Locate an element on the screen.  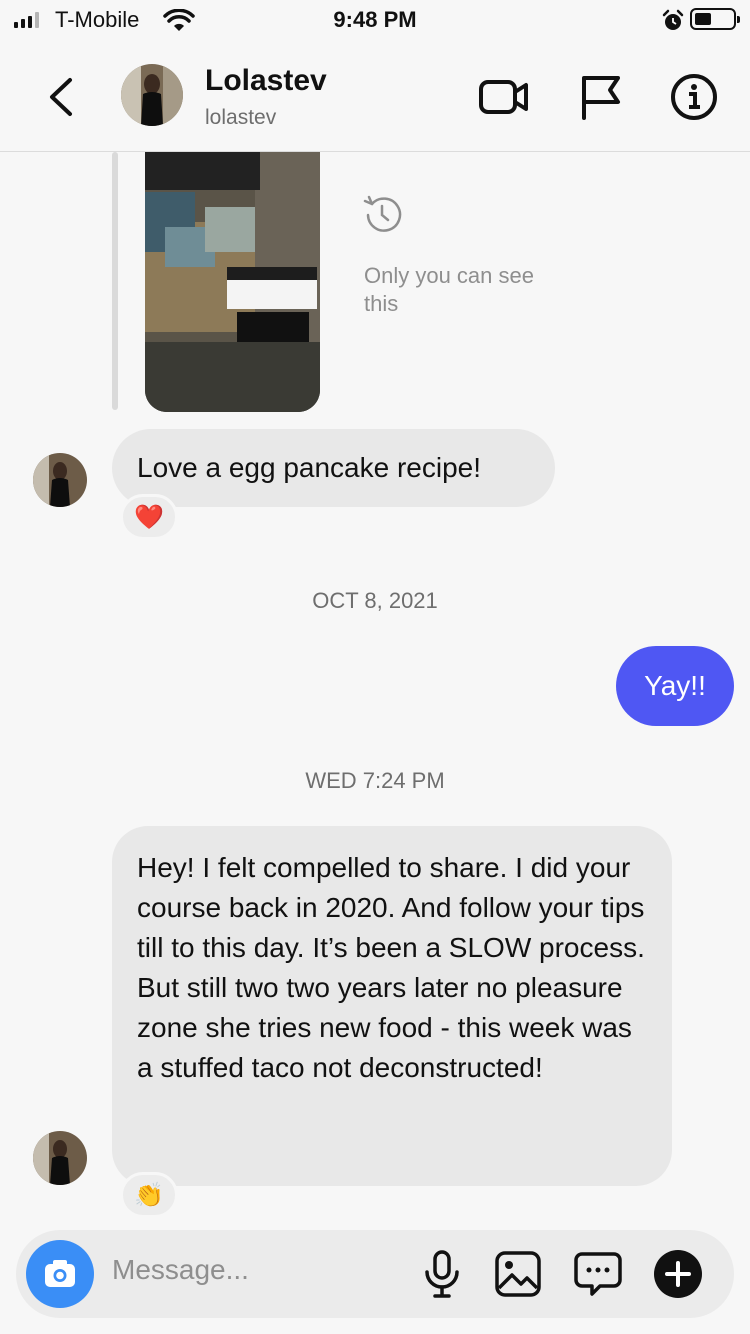
chat-header: Lolastev lolastev is located at coordinates (375, 97).